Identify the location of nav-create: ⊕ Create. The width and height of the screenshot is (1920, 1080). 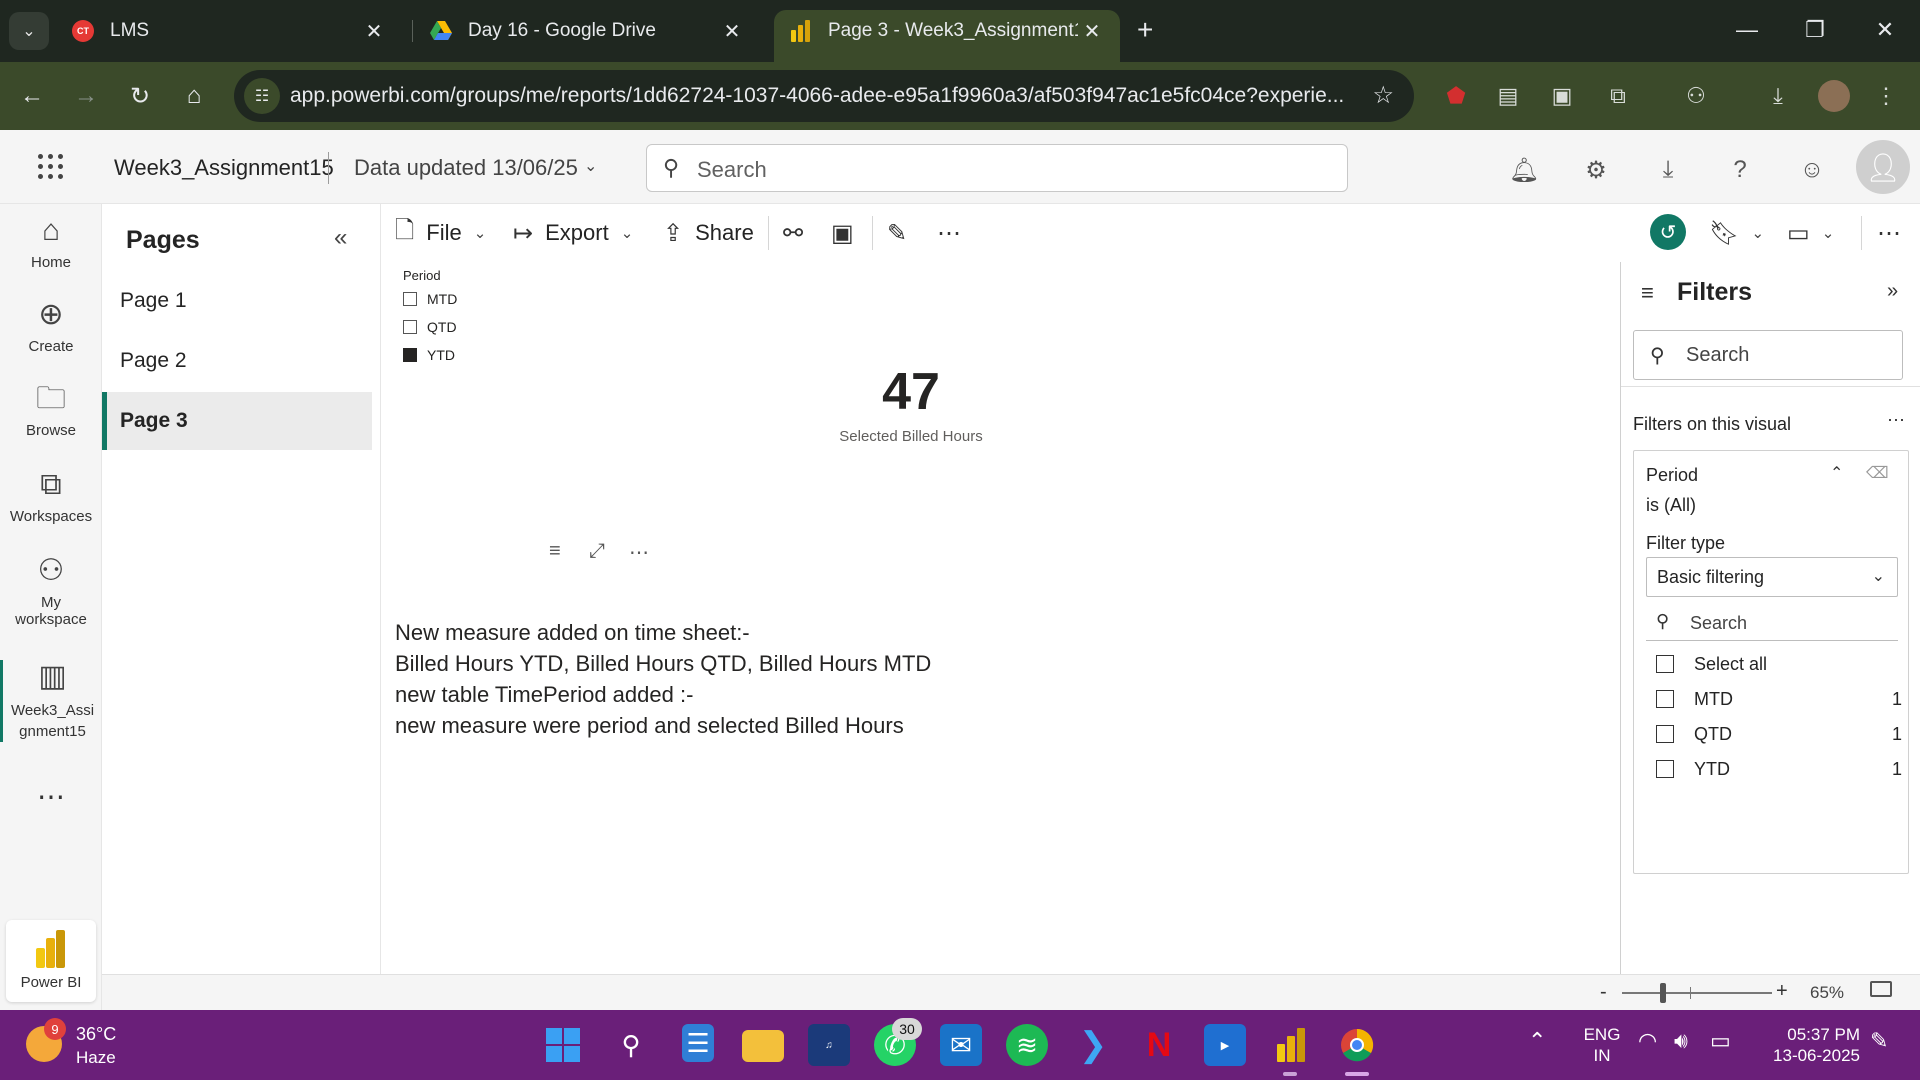
(51, 326).